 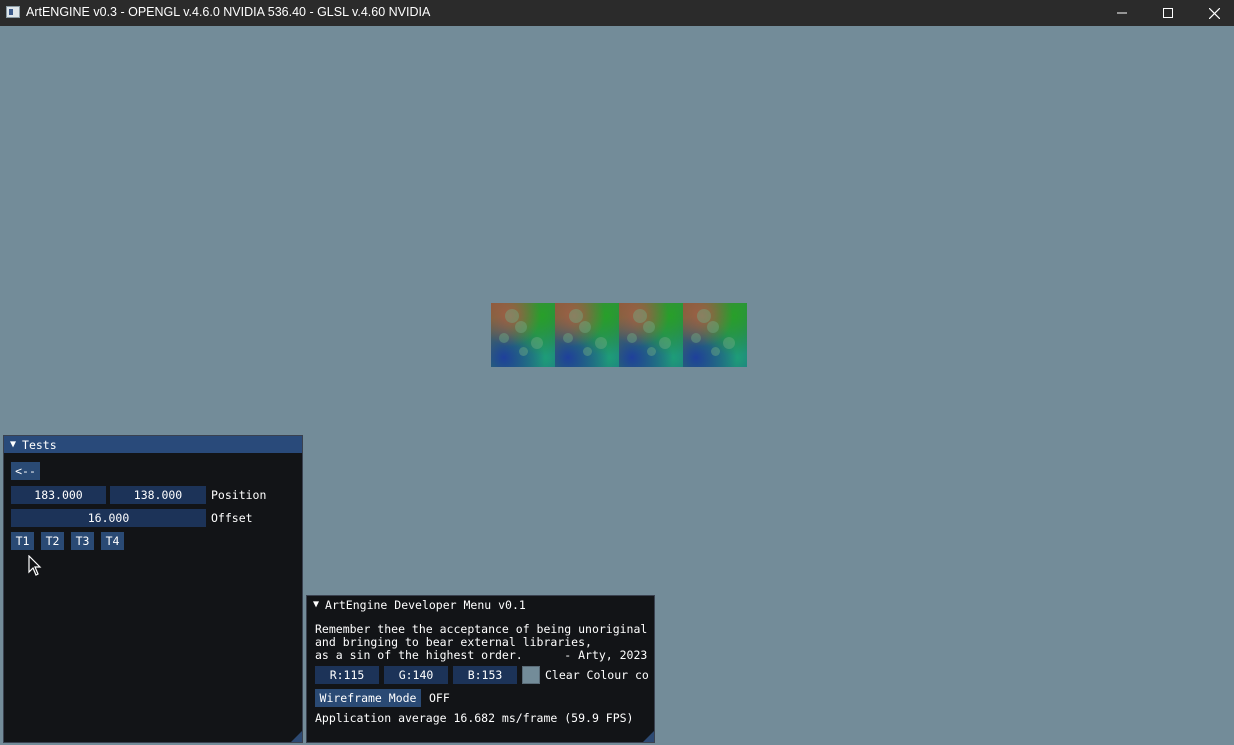 What do you see at coordinates (22, 541) in the screenshot?
I see `test-button-t1: T1` at bounding box center [22, 541].